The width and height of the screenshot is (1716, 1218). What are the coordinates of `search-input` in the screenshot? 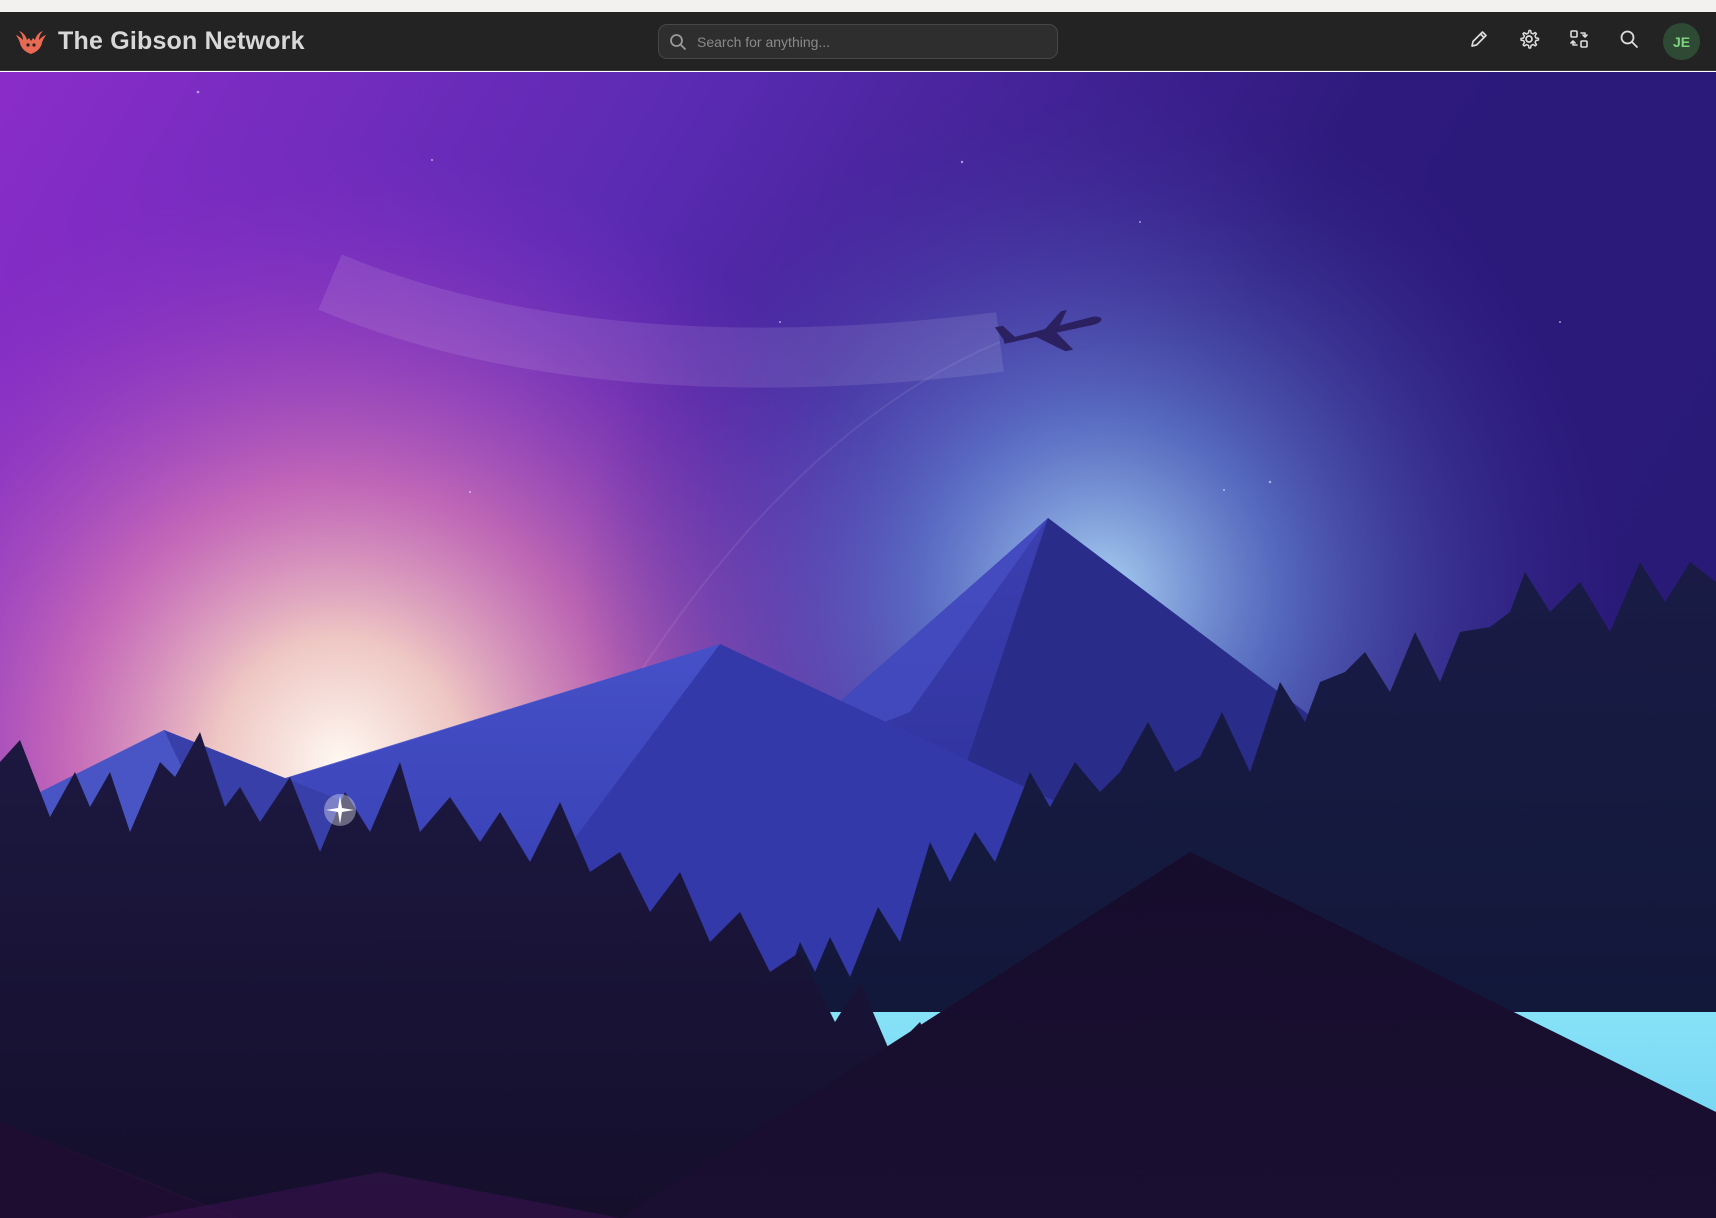 It's located at (867, 41).